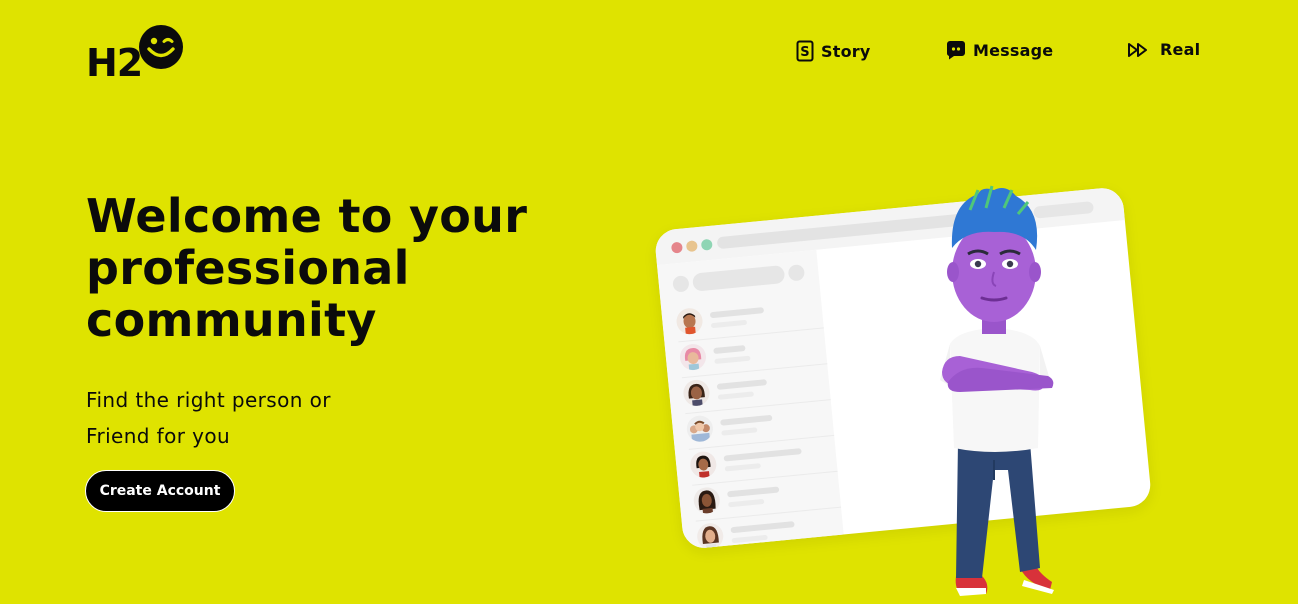  What do you see at coordinates (158, 436) in the screenshot?
I see `hero-subtitle-line: Friend for you` at bounding box center [158, 436].